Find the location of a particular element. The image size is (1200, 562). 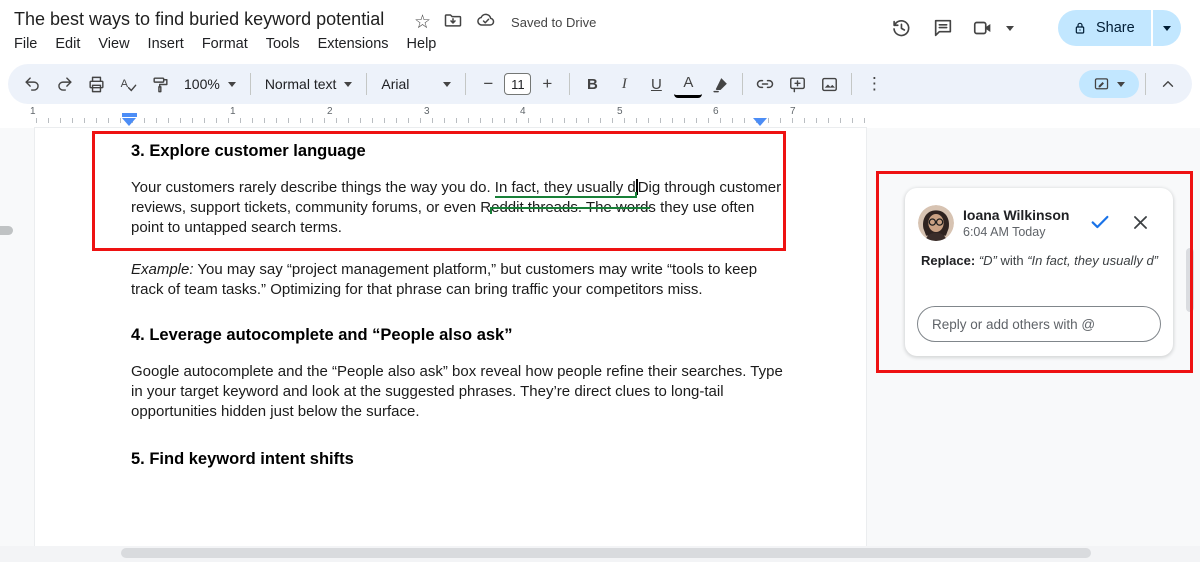

add-comment-button is located at coordinates (797, 84).